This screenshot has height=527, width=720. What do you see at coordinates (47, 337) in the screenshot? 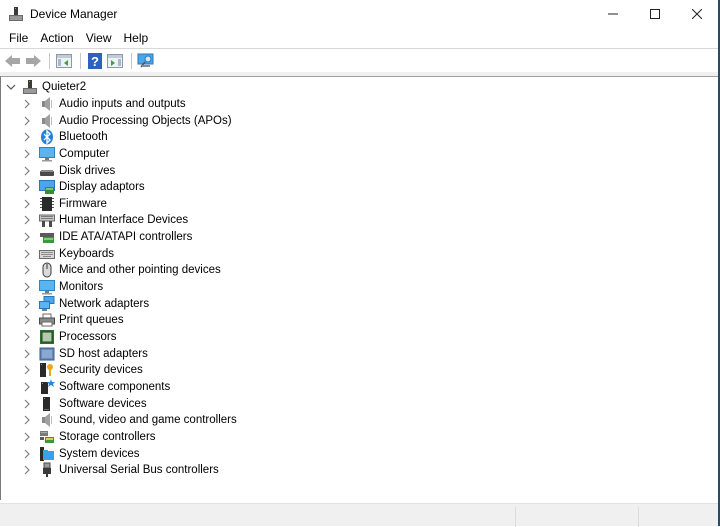
I see `processor-icon` at bounding box center [47, 337].